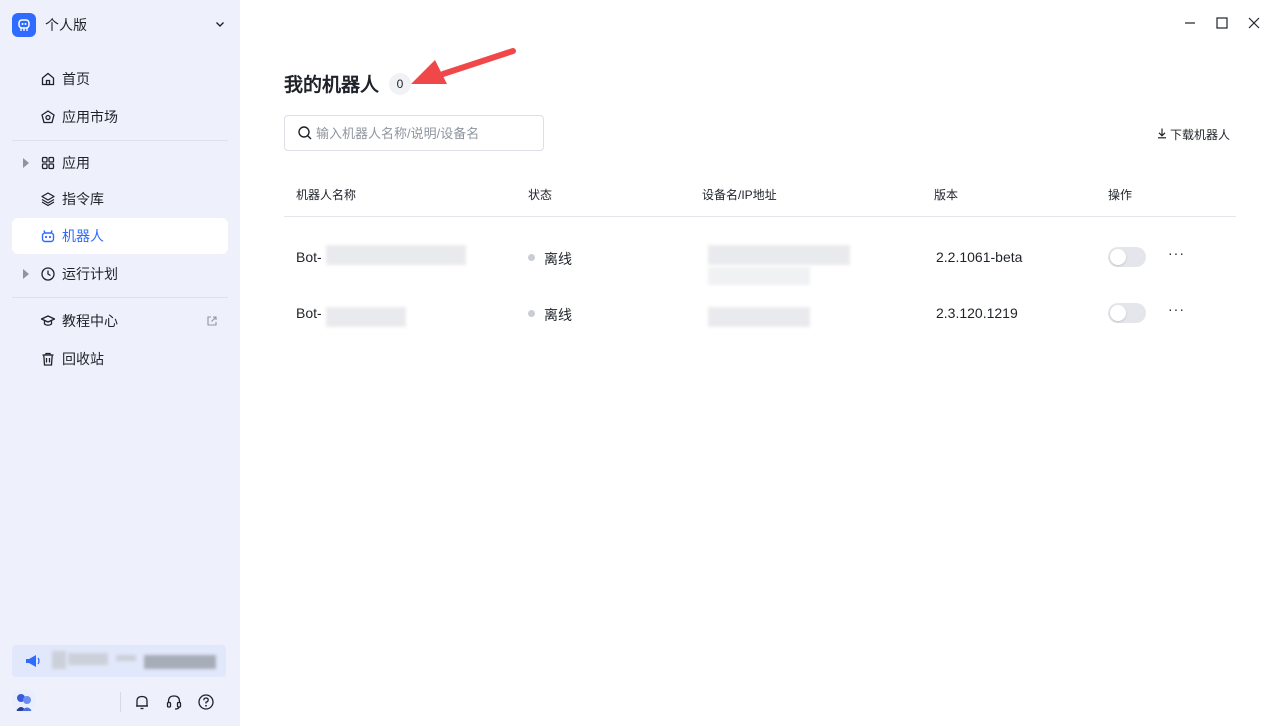 The width and height of the screenshot is (1280, 726). Describe the element at coordinates (1162, 134) in the screenshot. I see `download-icon` at that location.